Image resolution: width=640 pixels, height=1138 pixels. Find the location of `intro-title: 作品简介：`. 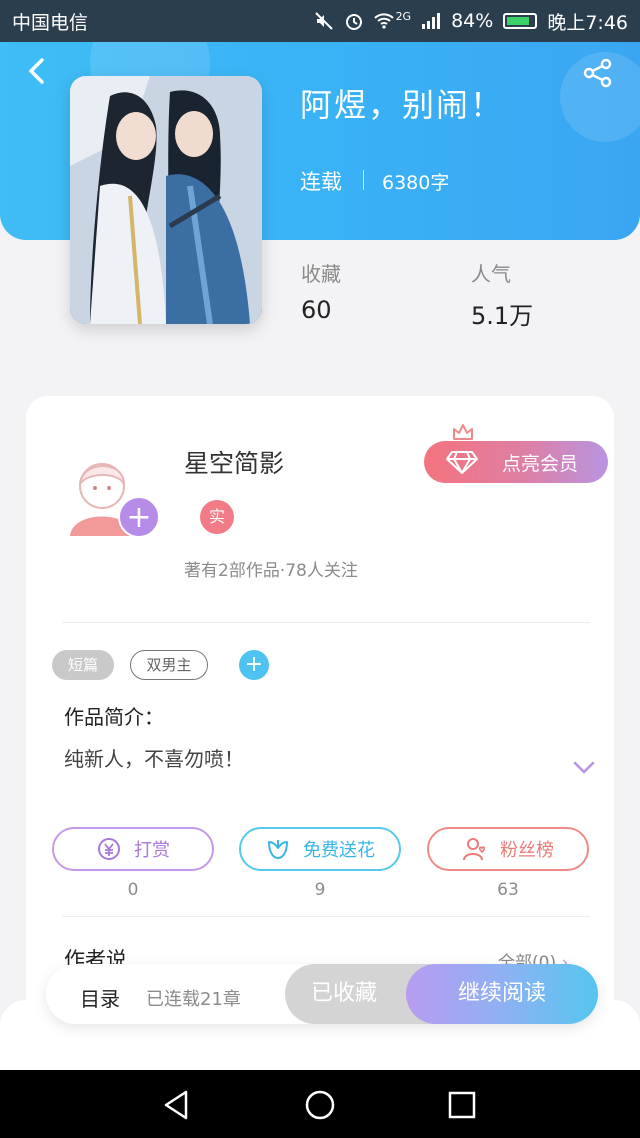

intro-title: 作品简介： is located at coordinates (114, 717).